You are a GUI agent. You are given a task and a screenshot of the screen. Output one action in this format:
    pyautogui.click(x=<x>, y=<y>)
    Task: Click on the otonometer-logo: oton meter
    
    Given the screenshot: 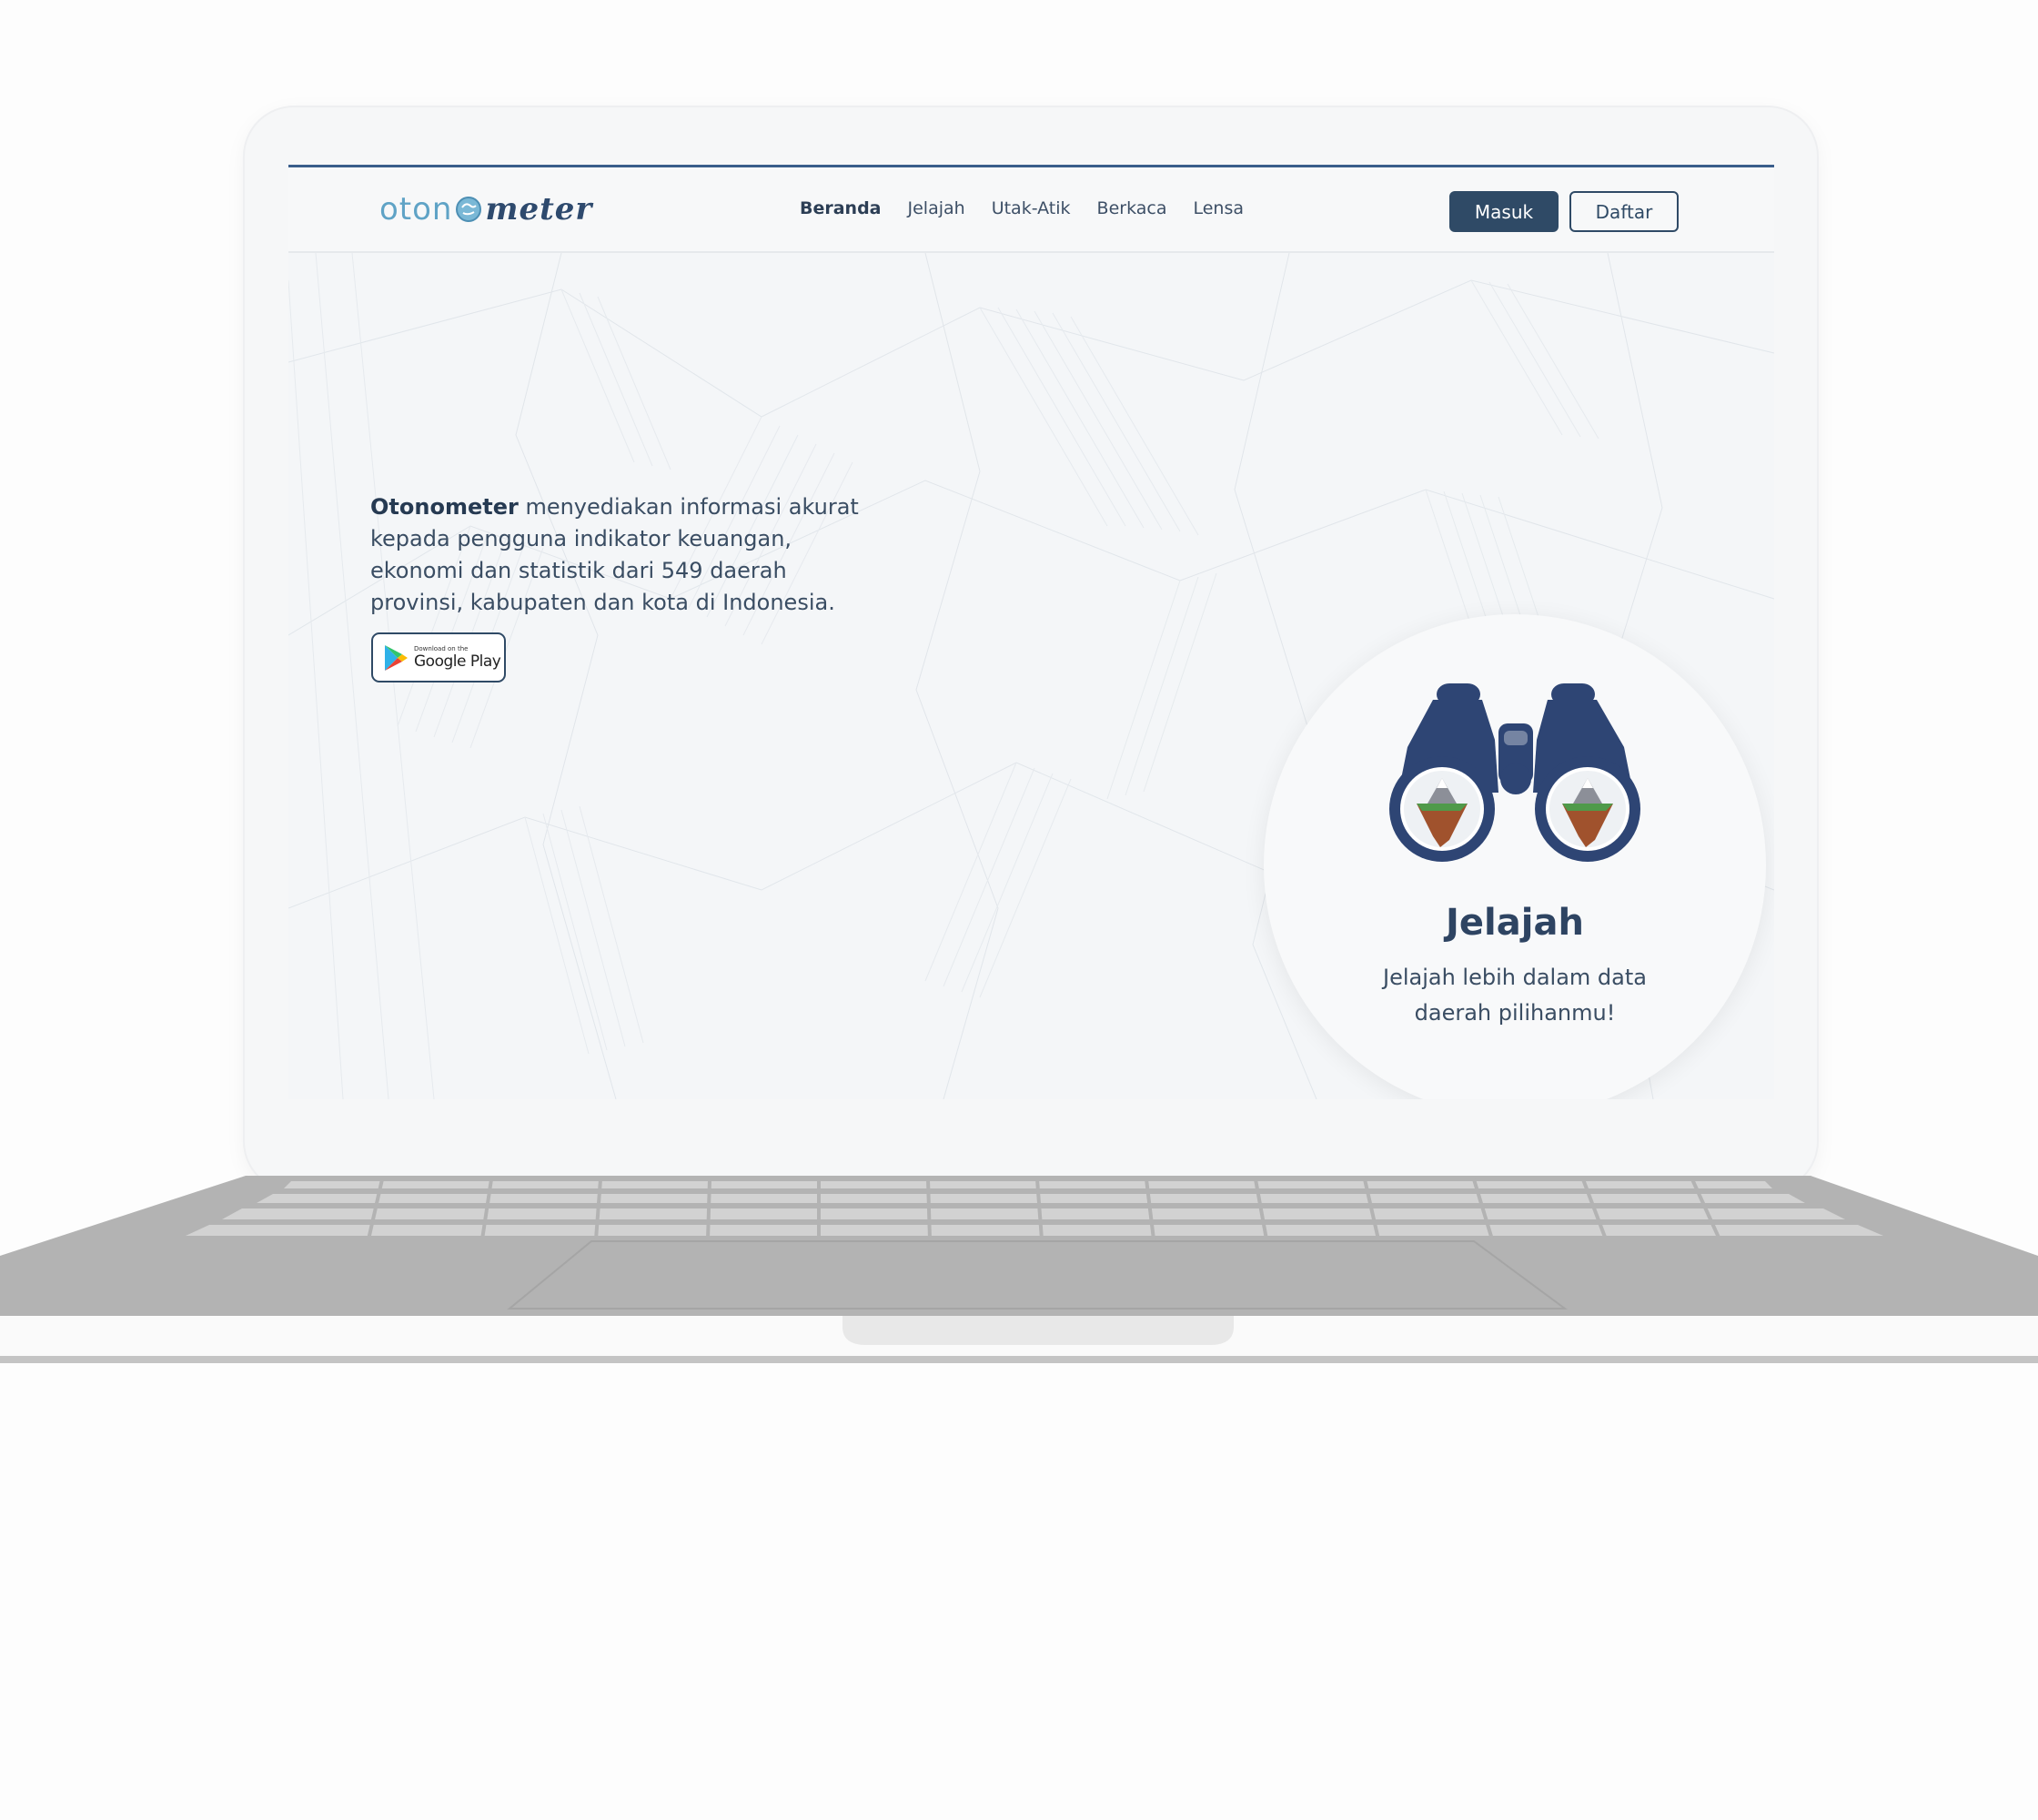 What is the action you would take?
    pyautogui.click(x=485, y=209)
    